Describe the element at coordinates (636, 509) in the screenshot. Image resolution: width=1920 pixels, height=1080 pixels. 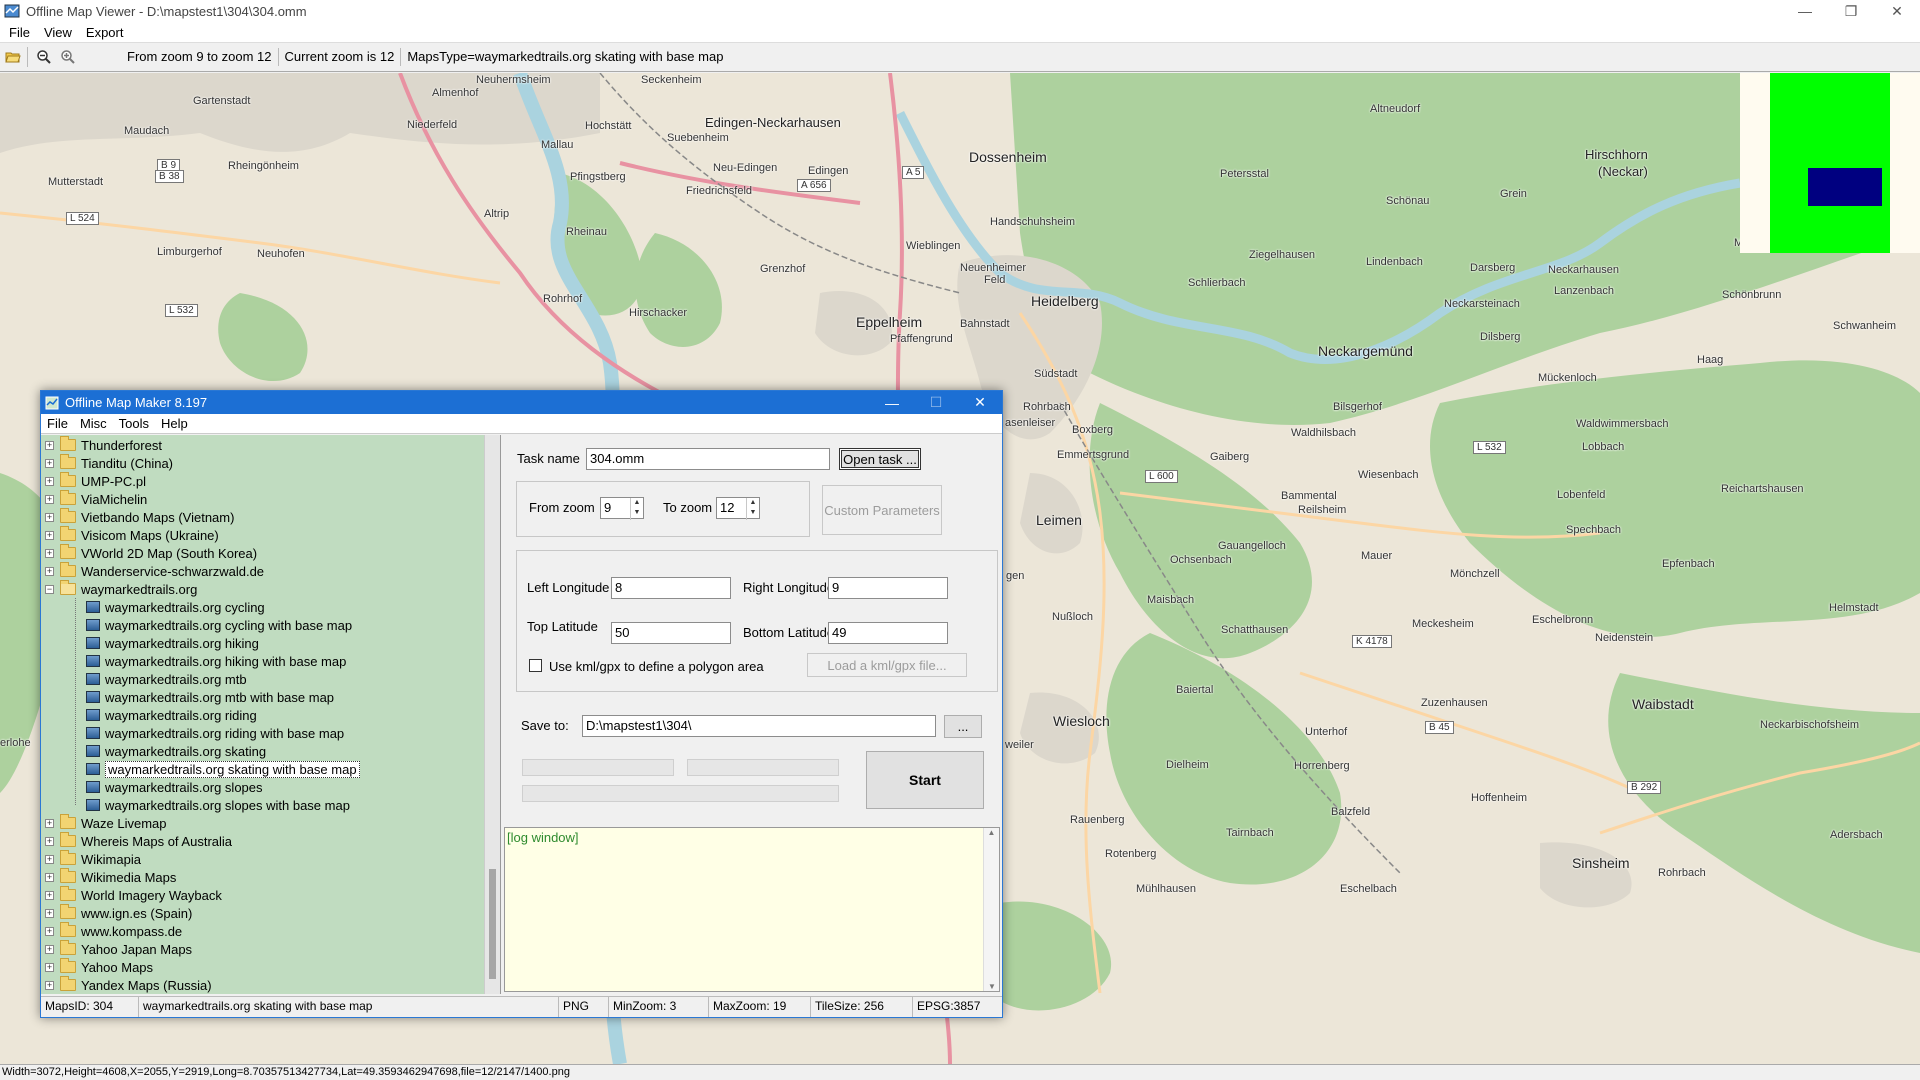
I see `from-zoom-spin-arrows: ▲ ▼` at that location.